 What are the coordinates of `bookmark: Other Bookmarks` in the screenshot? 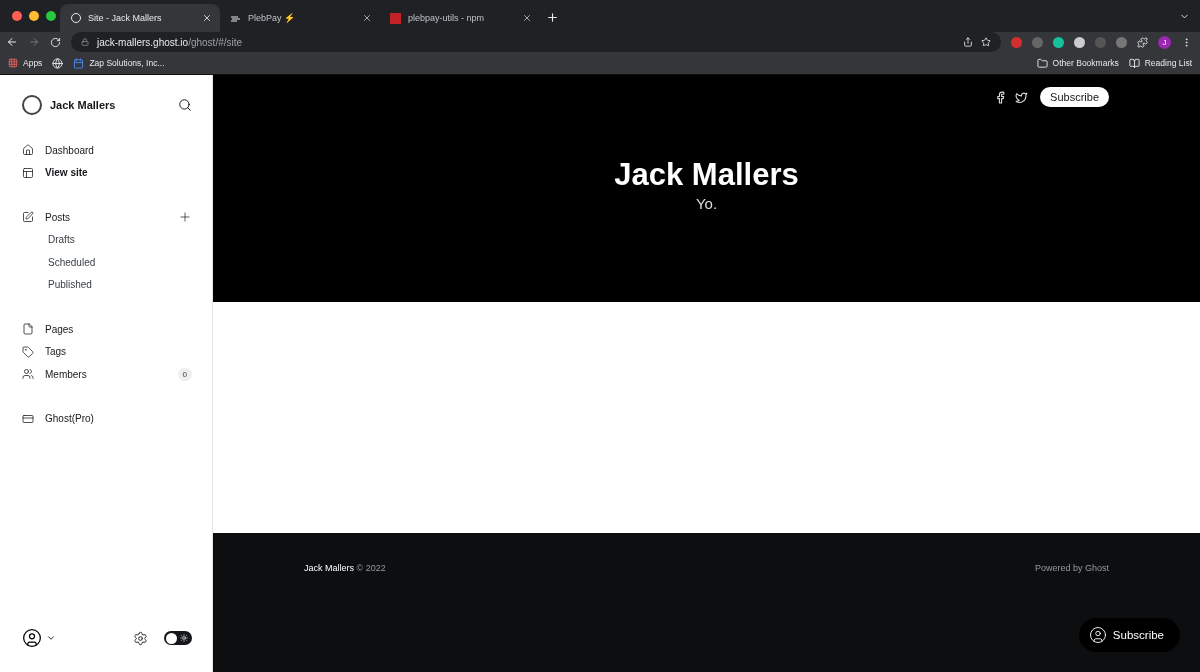 It's located at (1085, 63).